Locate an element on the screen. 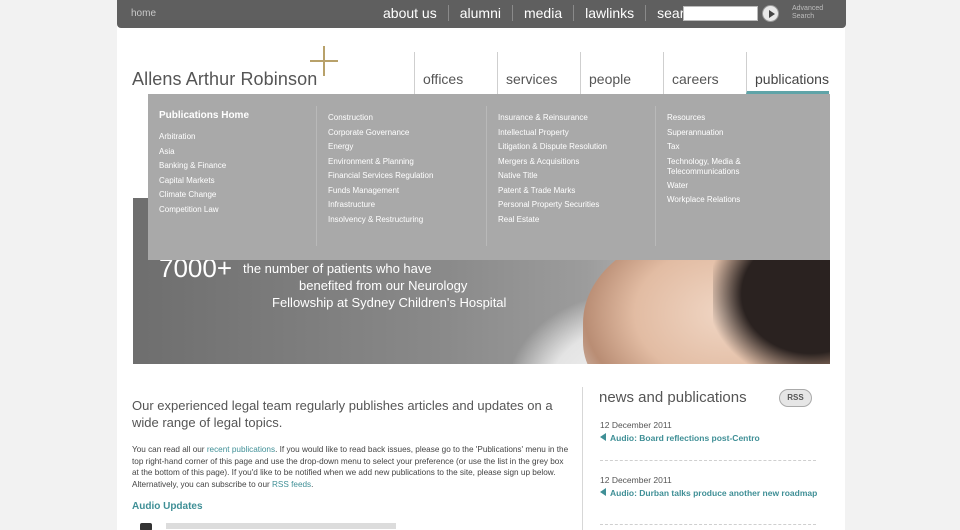  dropdown-item: Banking & Finance is located at coordinates (234, 166).